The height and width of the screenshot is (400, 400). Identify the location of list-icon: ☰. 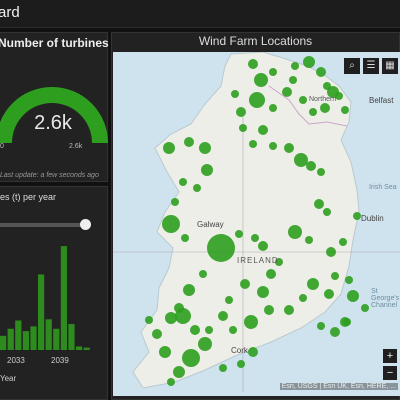
(371, 66).